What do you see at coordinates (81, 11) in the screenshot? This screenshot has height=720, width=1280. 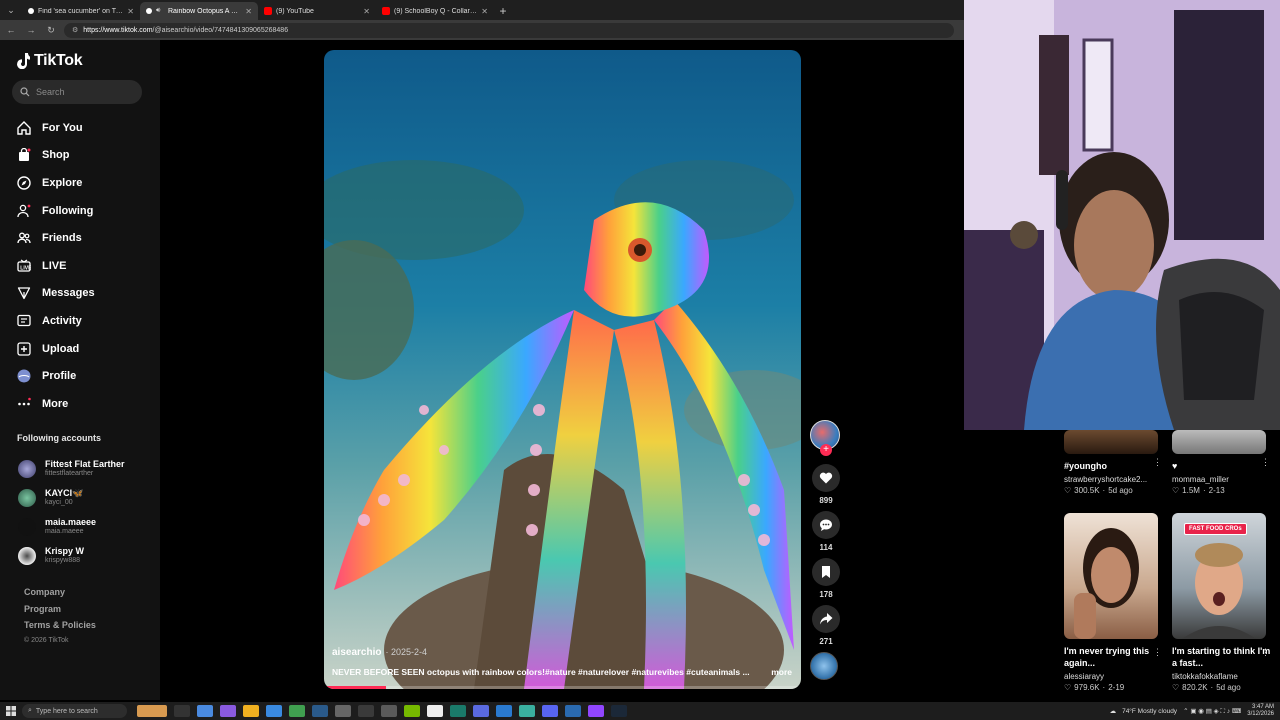 I see `browser-tab: Find 'sea cucumber' on TikTok | Ti ✕` at bounding box center [81, 11].